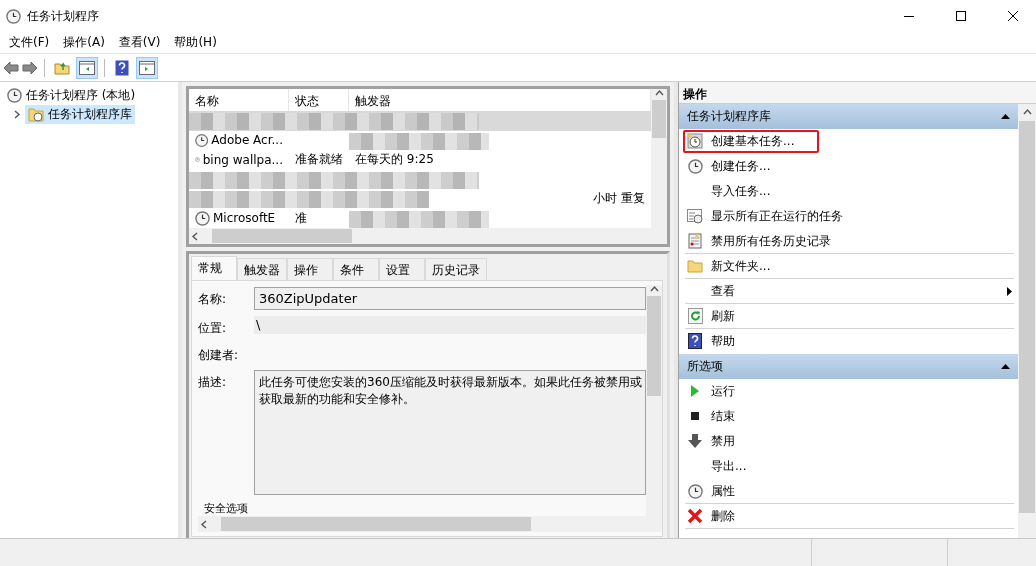 This screenshot has width=1036, height=566. I want to click on action-item: 刷新, so click(849, 316).